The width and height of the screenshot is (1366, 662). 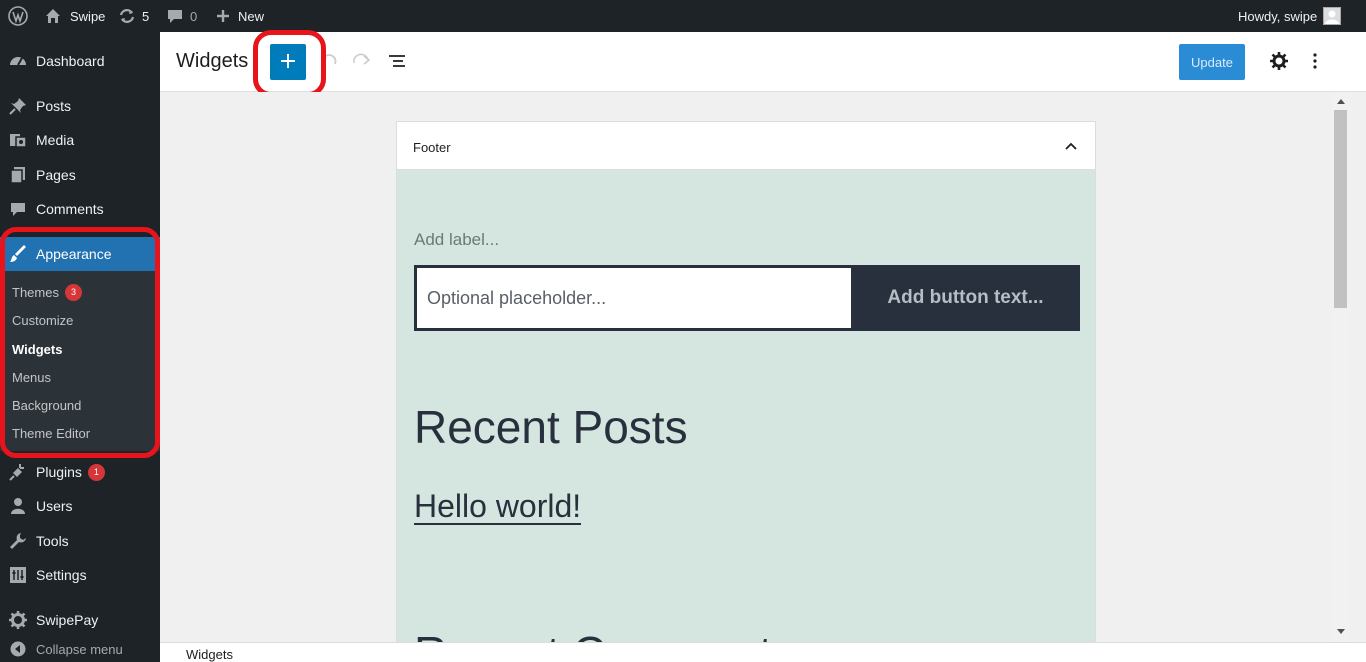 I want to click on undo-button, so click(x=328, y=62).